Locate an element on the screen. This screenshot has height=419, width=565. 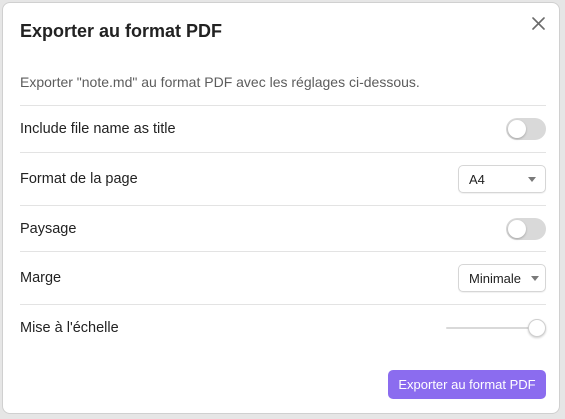
setting-label: Mise à l'échelle is located at coordinates (69, 327).